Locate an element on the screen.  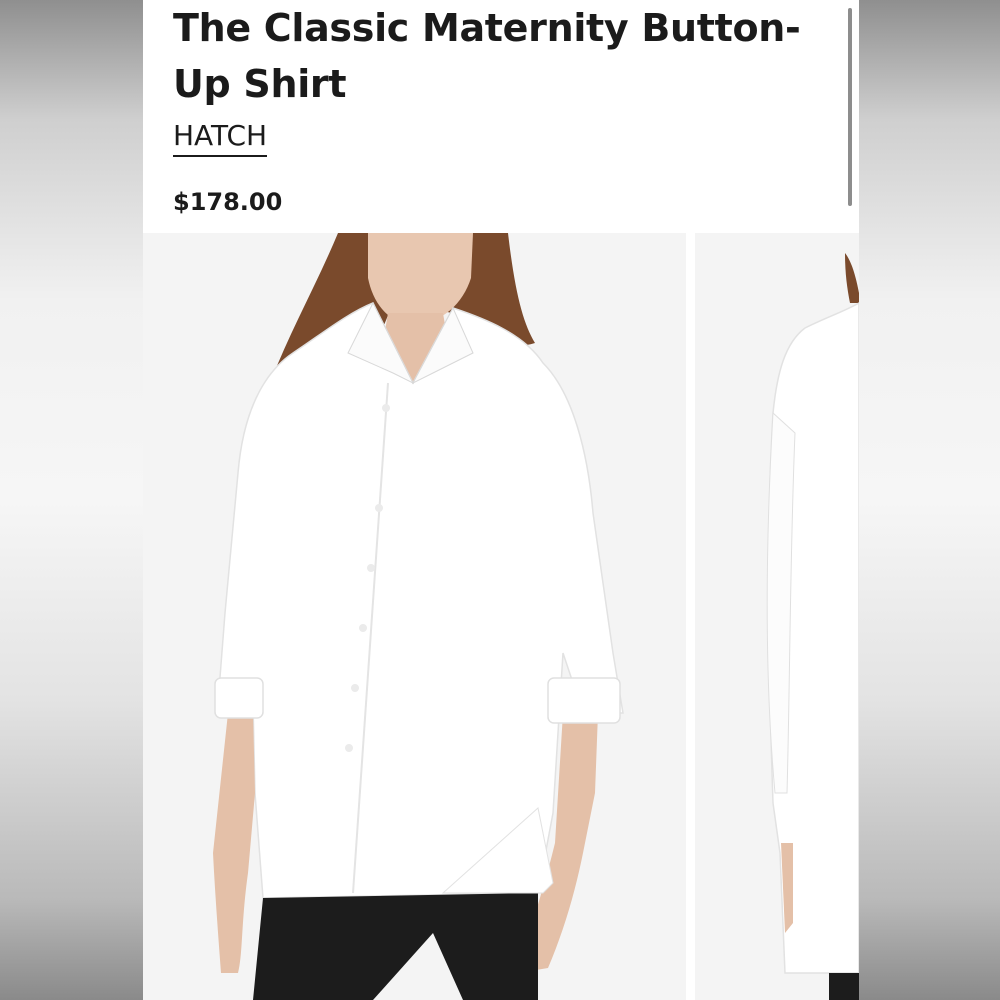
product-image-side is located at coordinates (777, 616).